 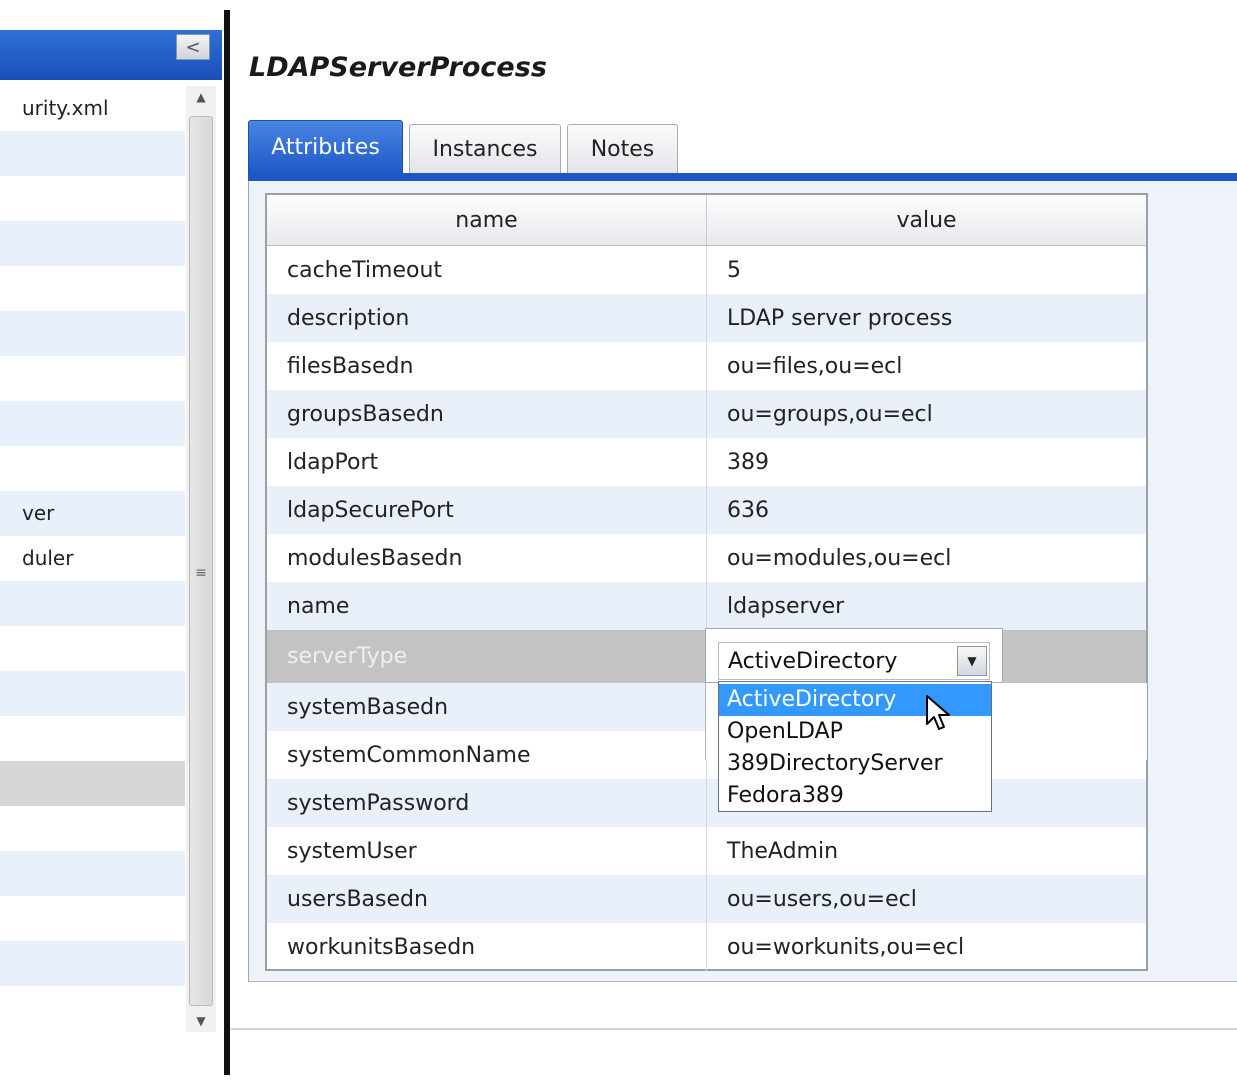 I want to click on attribute-name-cell: workunitsBasedn, so click(x=487, y=947).